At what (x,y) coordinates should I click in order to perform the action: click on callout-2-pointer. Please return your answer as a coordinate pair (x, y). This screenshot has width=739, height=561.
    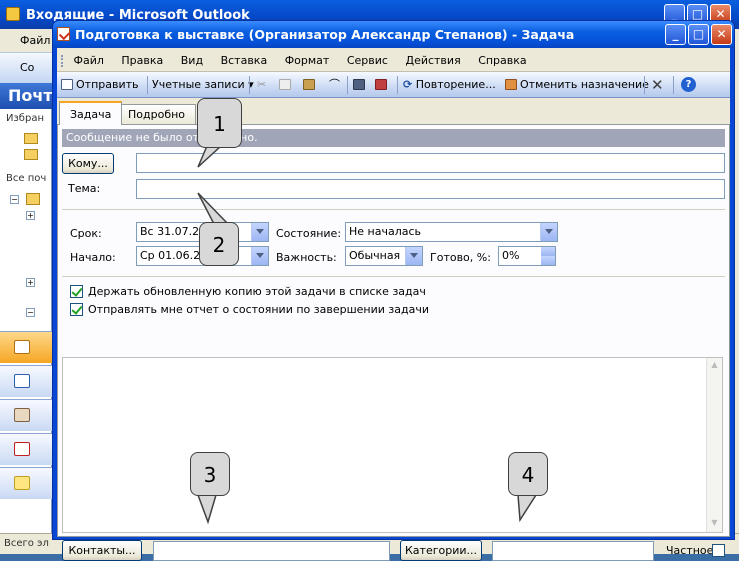
    Looking at the image, I should click on (213, 208).